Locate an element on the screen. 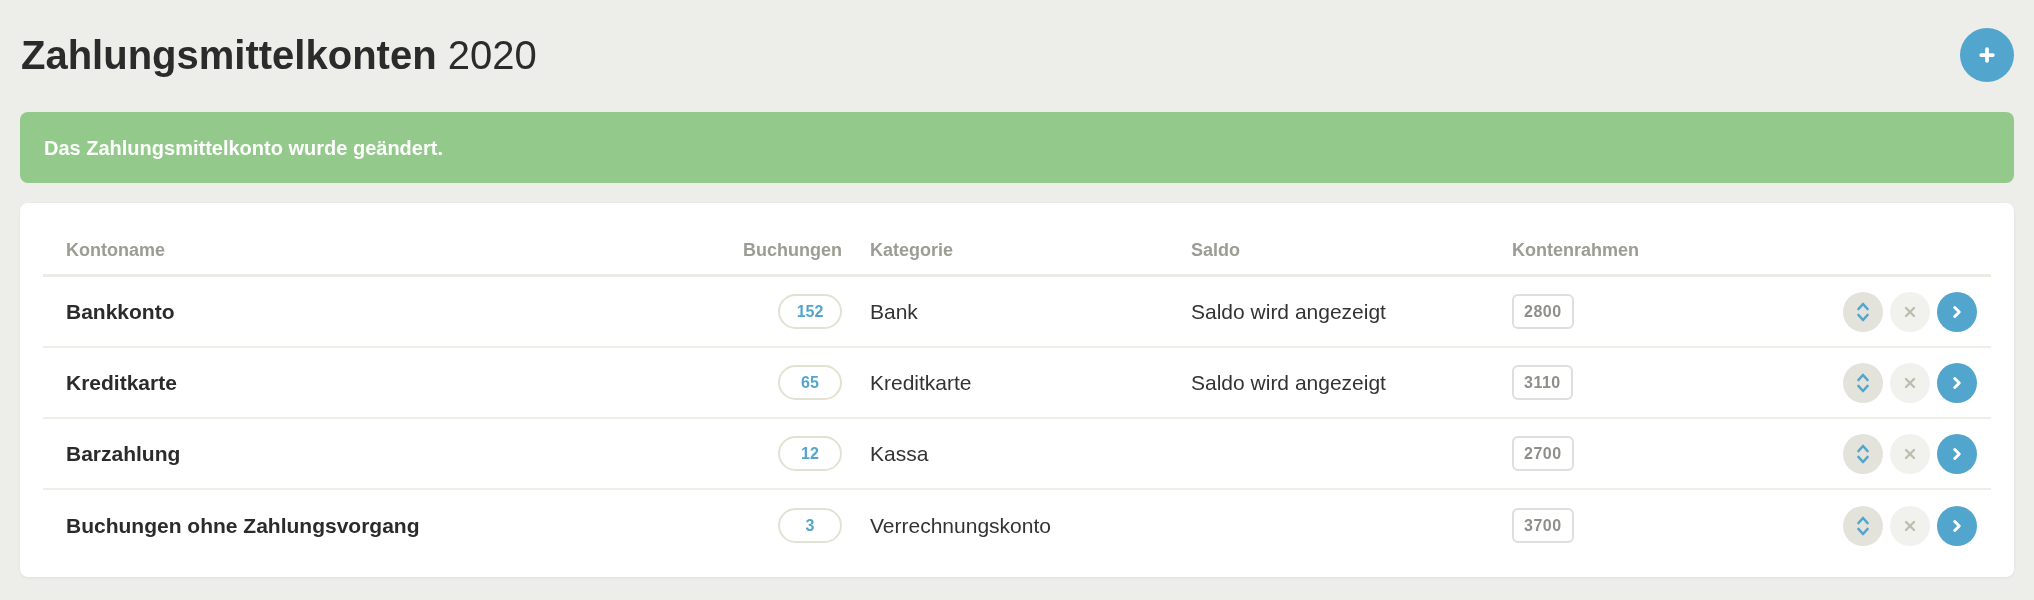 The width and height of the screenshot is (2034, 600). success-alert: Das Zahlungsmittelkonto wurde geändert. is located at coordinates (1017, 147).